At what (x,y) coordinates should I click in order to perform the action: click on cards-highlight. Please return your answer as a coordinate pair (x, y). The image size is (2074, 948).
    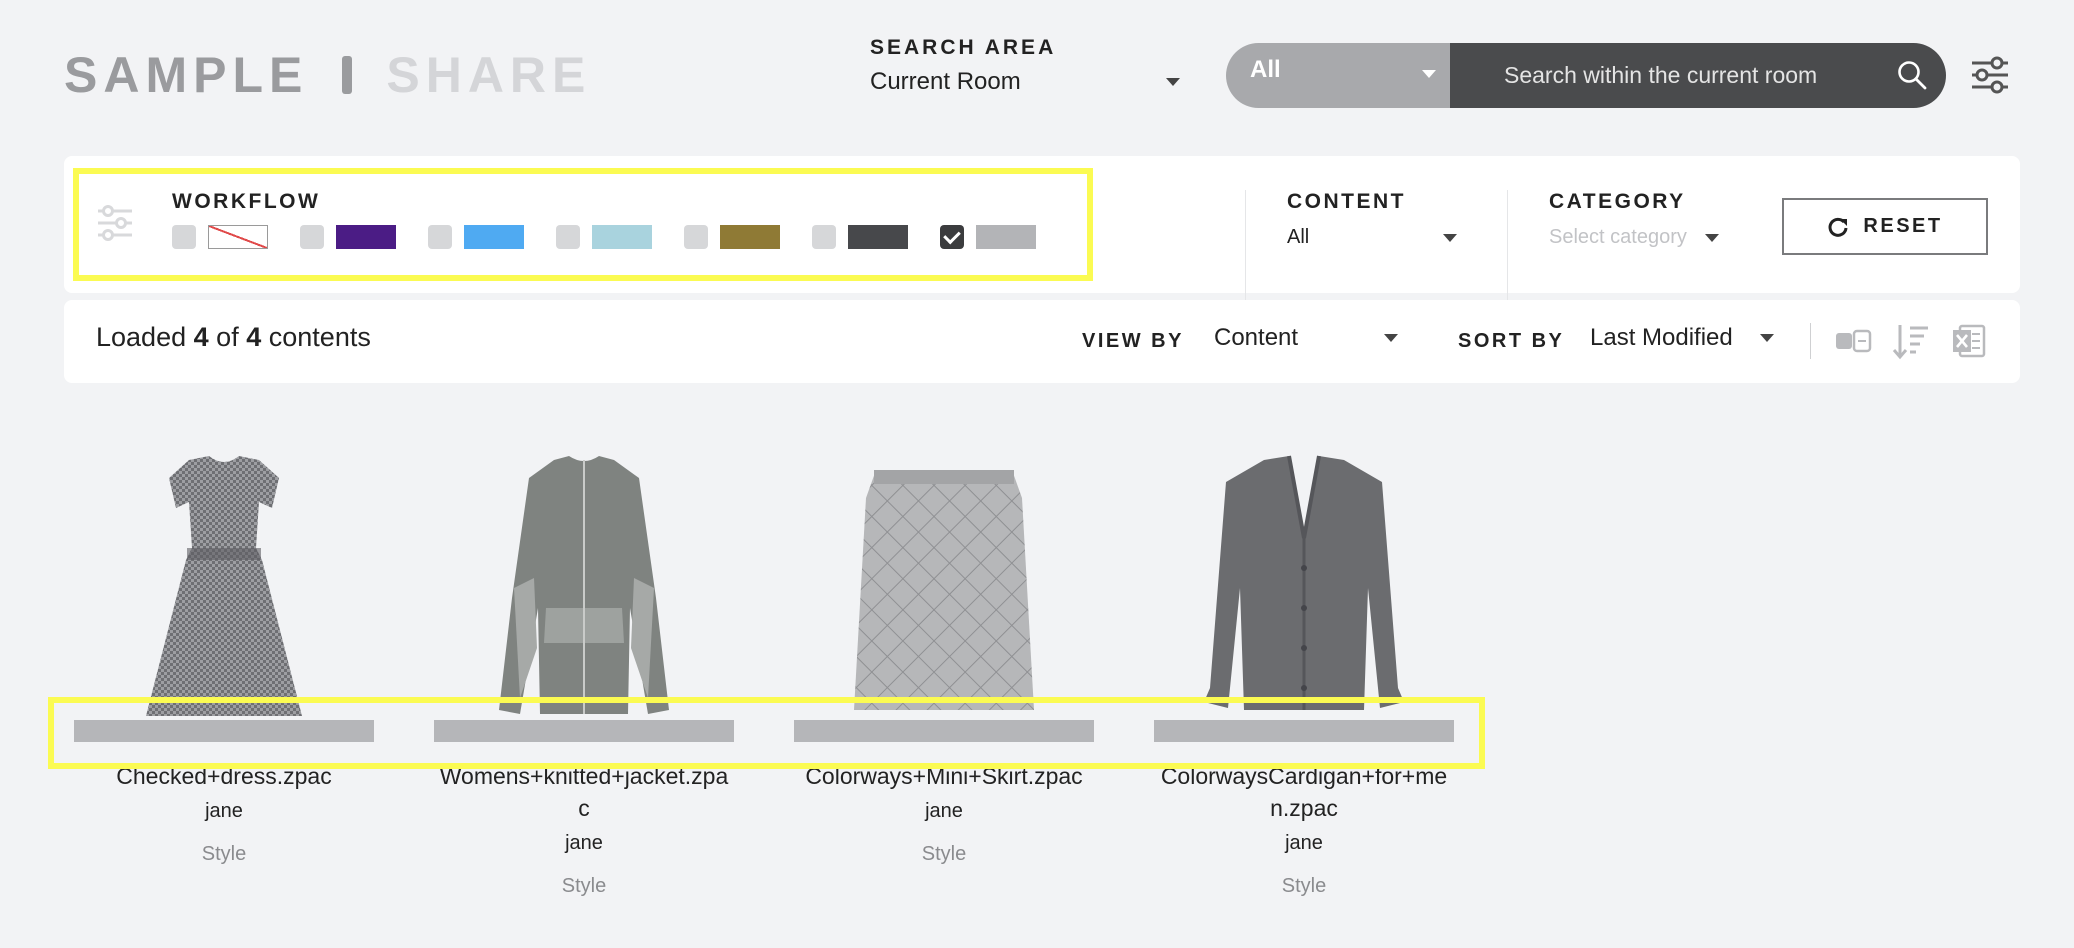
    Looking at the image, I should click on (766, 733).